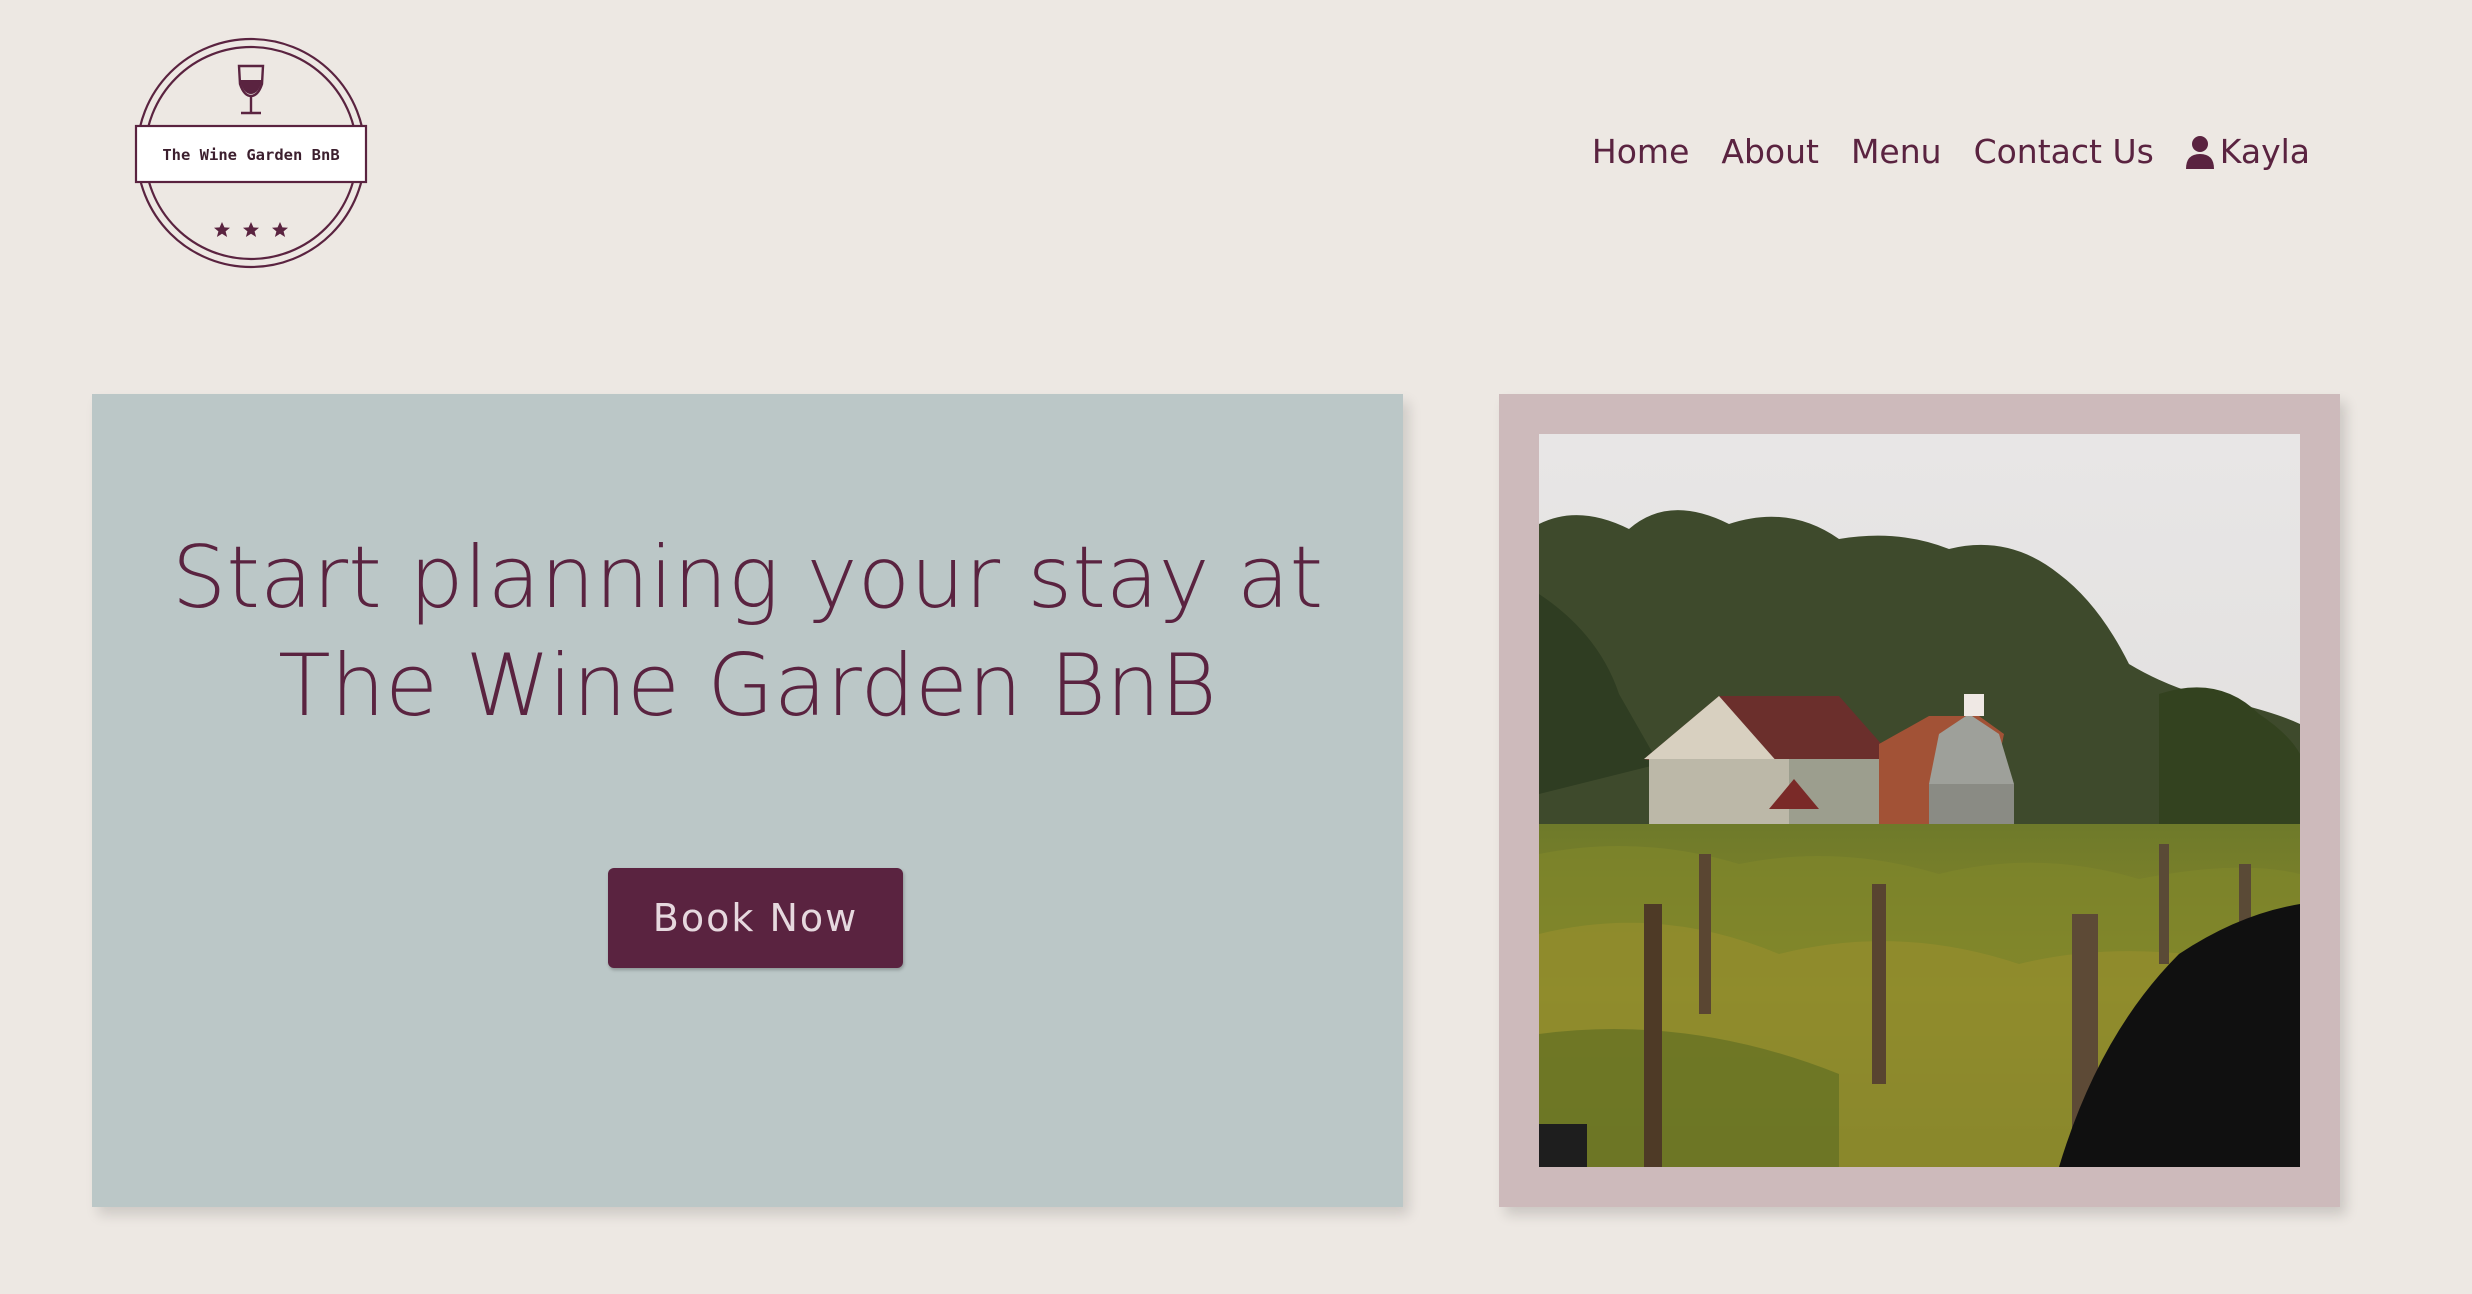 The height and width of the screenshot is (1294, 2472). I want to click on wine-glass-icon, so click(251, 89).